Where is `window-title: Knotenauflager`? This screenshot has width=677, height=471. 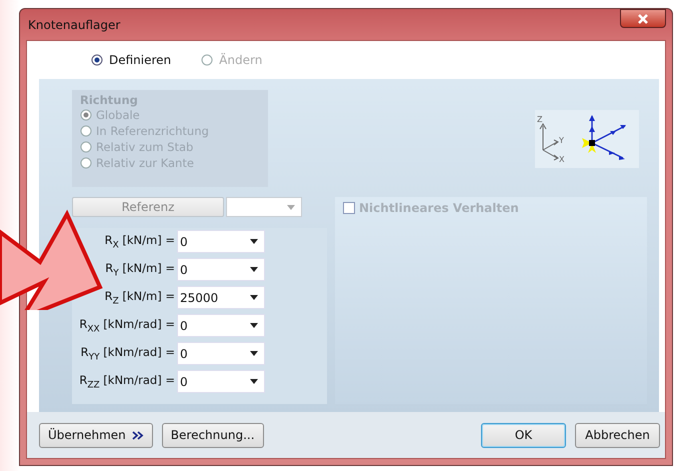 window-title: Knotenauflager is located at coordinates (73, 25).